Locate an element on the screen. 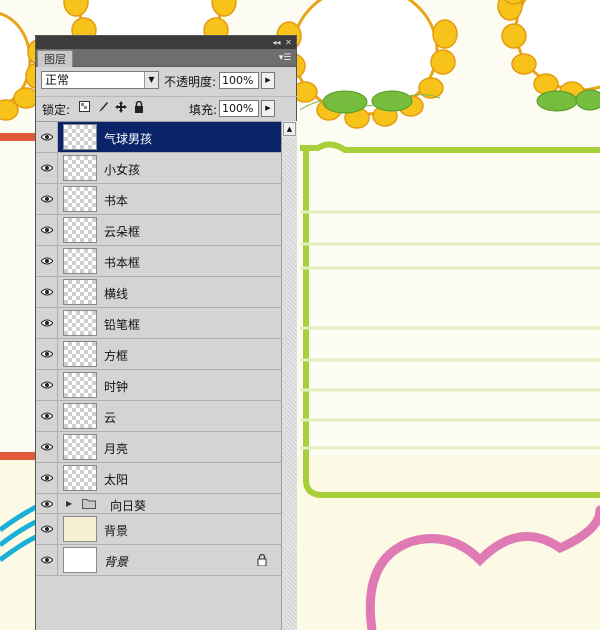 This screenshot has width=600, height=630. opacity-label: 不透明度: is located at coordinates (190, 82).